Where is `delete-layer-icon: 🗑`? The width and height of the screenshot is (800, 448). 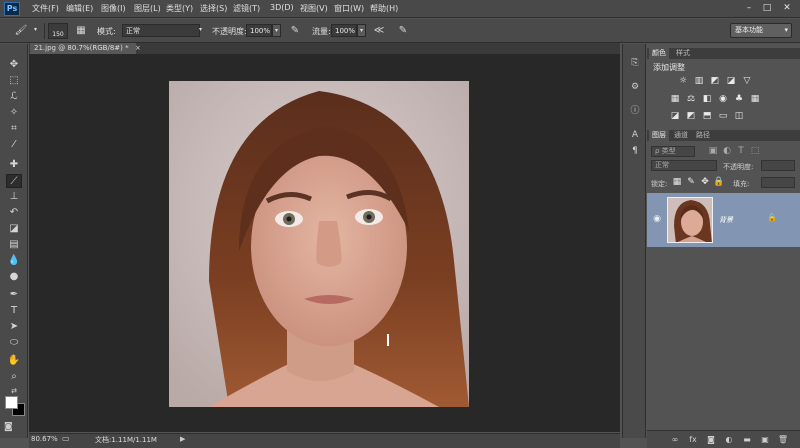
delete-layer-icon: 🗑 is located at coordinates (783, 439).